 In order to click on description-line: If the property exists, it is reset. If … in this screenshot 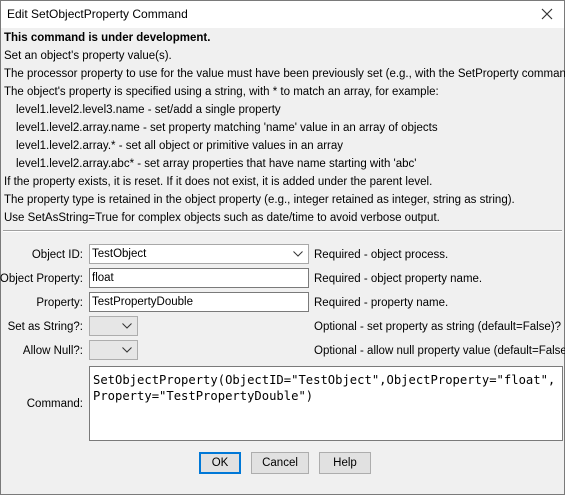, I will do `click(218, 182)`.